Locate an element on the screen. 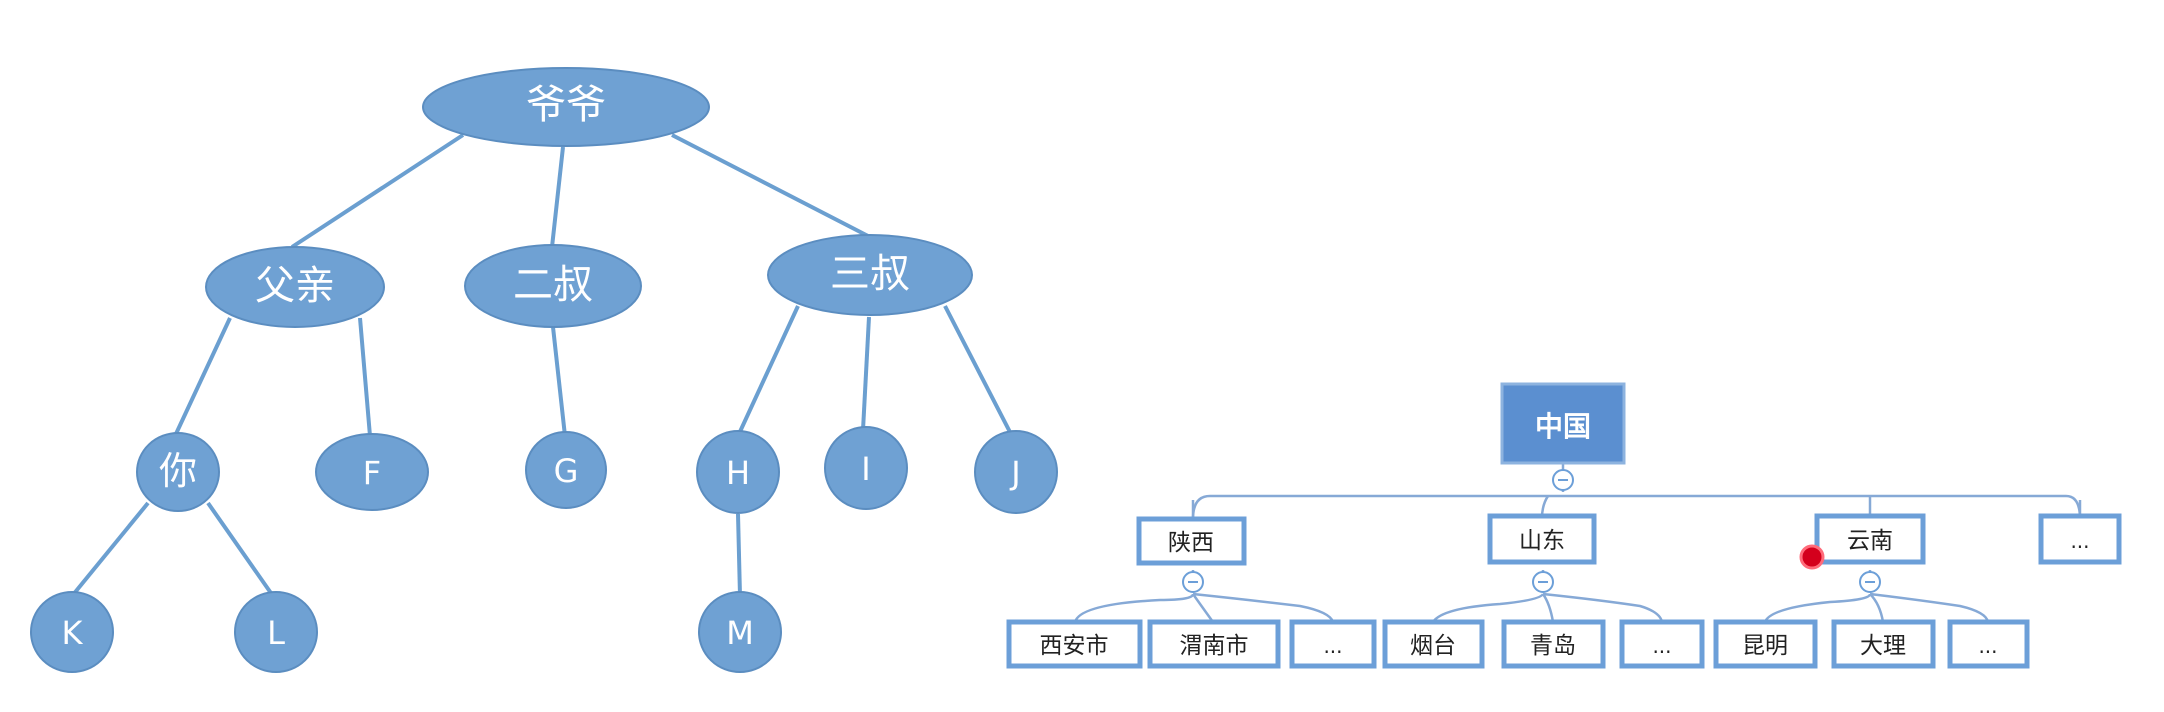  node-you: 你 is located at coordinates (178, 472).